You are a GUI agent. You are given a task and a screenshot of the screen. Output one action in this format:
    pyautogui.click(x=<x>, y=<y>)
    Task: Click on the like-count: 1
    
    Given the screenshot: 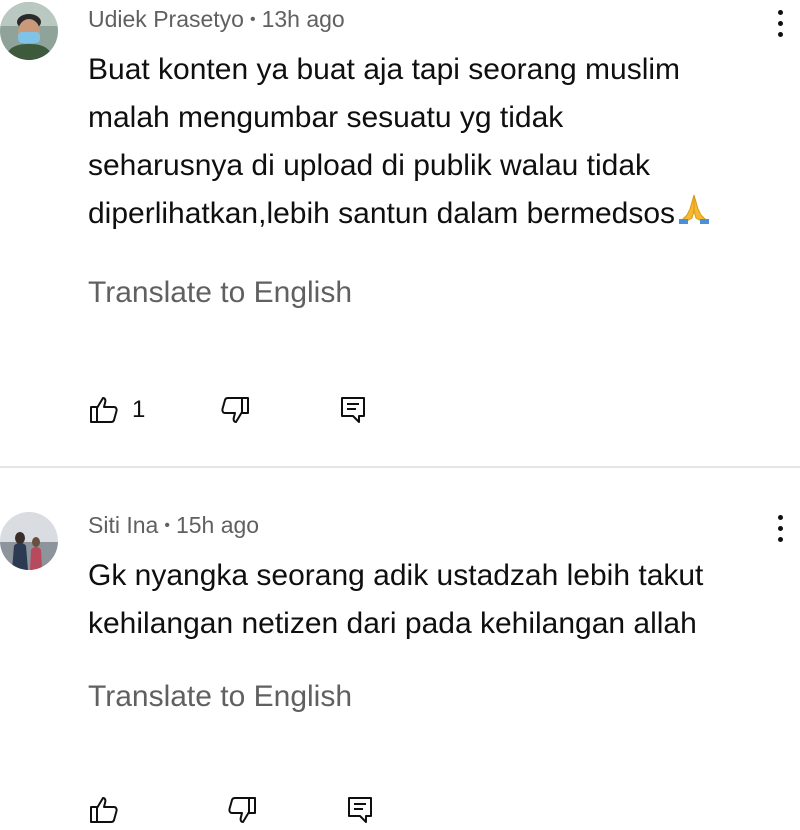 What is the action you would take?
    pyautogui.click(x=139, y=409)
    